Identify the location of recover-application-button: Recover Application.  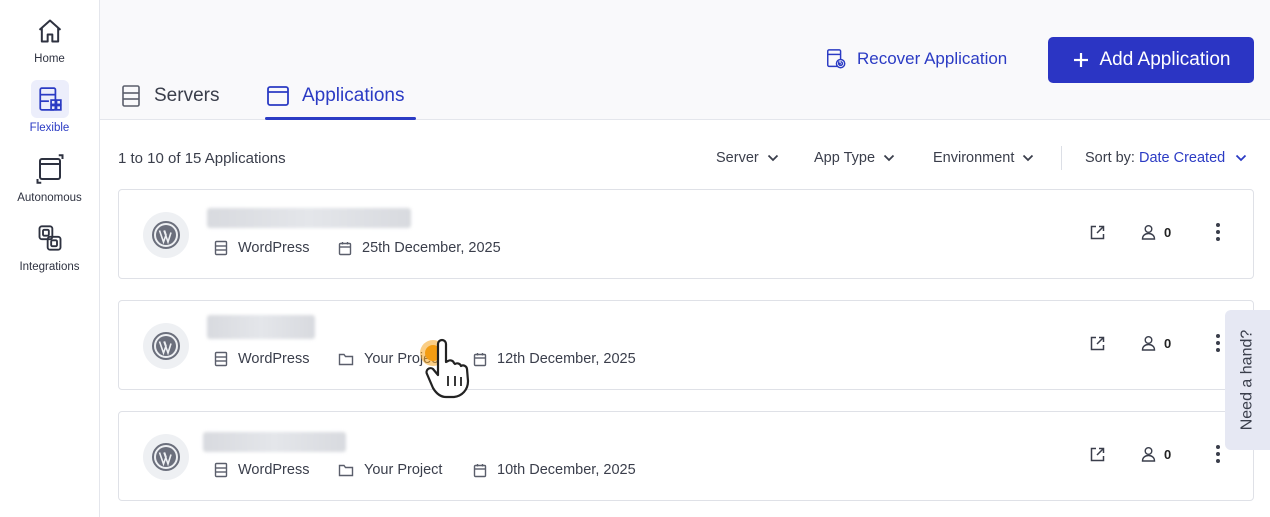
(916, 59).